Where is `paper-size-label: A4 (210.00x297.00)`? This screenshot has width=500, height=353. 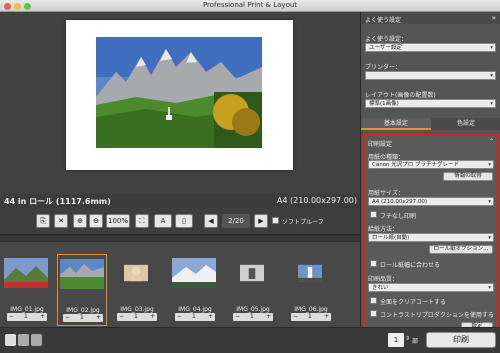 paper-size-label: A4 (210.00x297.00) is located at coordinates (316, 200).